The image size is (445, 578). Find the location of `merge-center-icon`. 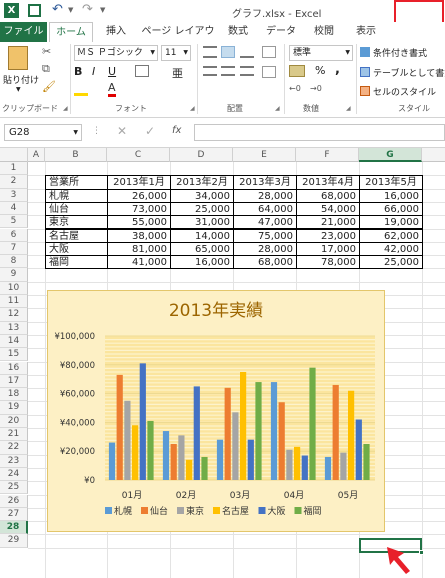

merge-center-icon is located at coordinates (269, 72).